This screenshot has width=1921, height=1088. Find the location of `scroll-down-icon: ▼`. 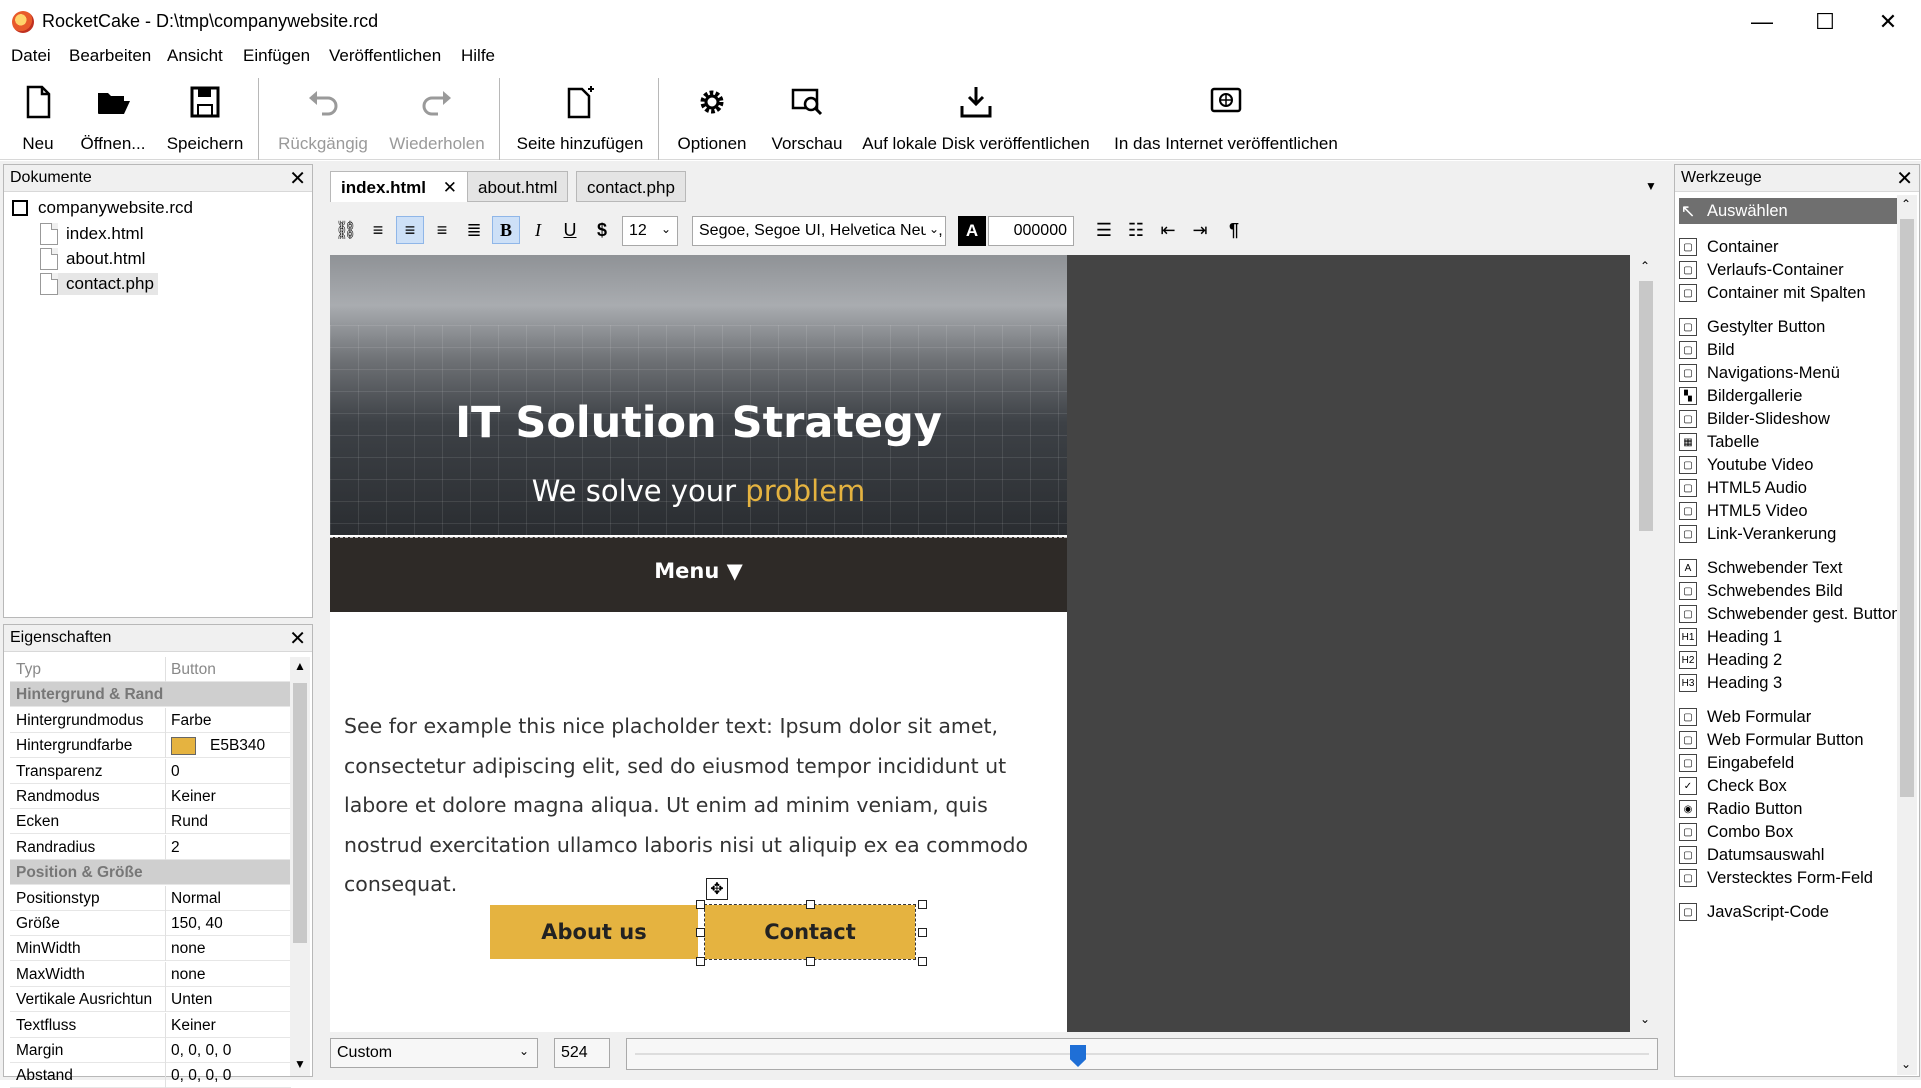

scroll-down-icon: ▼ is located at coordinates (300, 1064).